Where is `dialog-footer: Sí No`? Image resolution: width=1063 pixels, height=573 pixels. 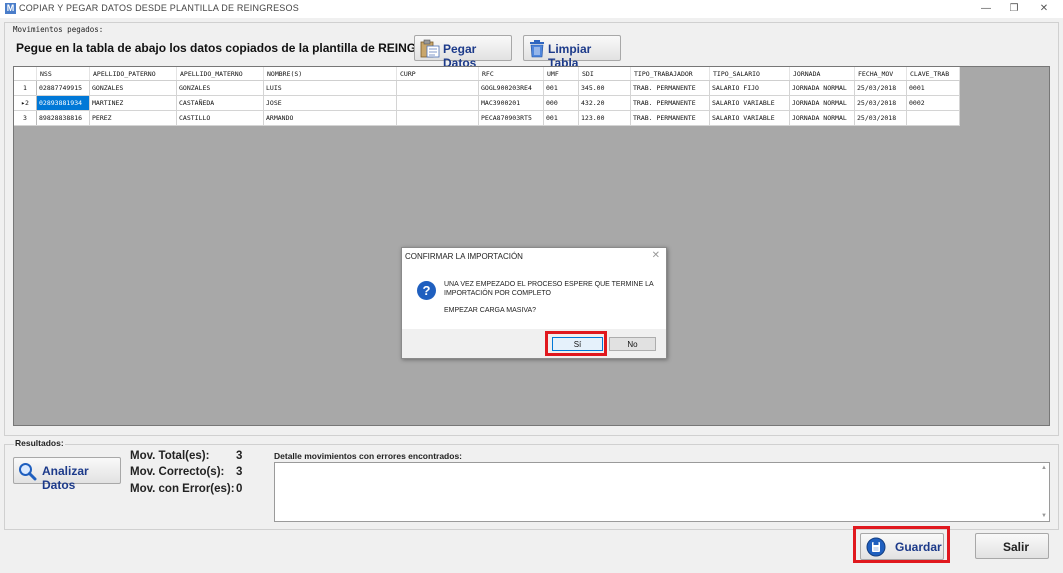 dialog-footer: Sí No is located at coordinates (534, 343).